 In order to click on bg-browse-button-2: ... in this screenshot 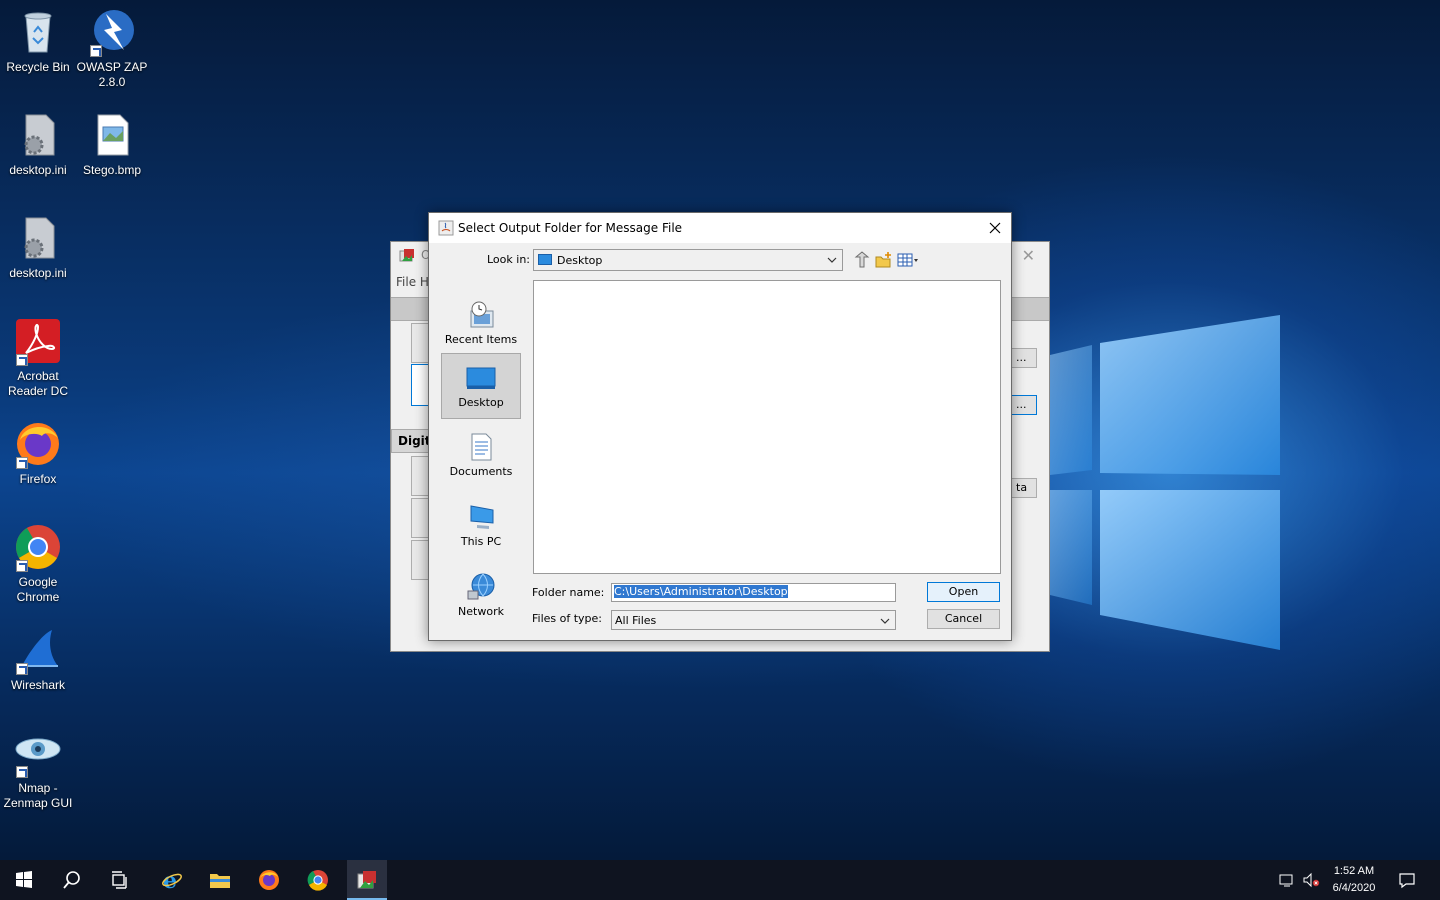, I will do `click(1024, 405)`.